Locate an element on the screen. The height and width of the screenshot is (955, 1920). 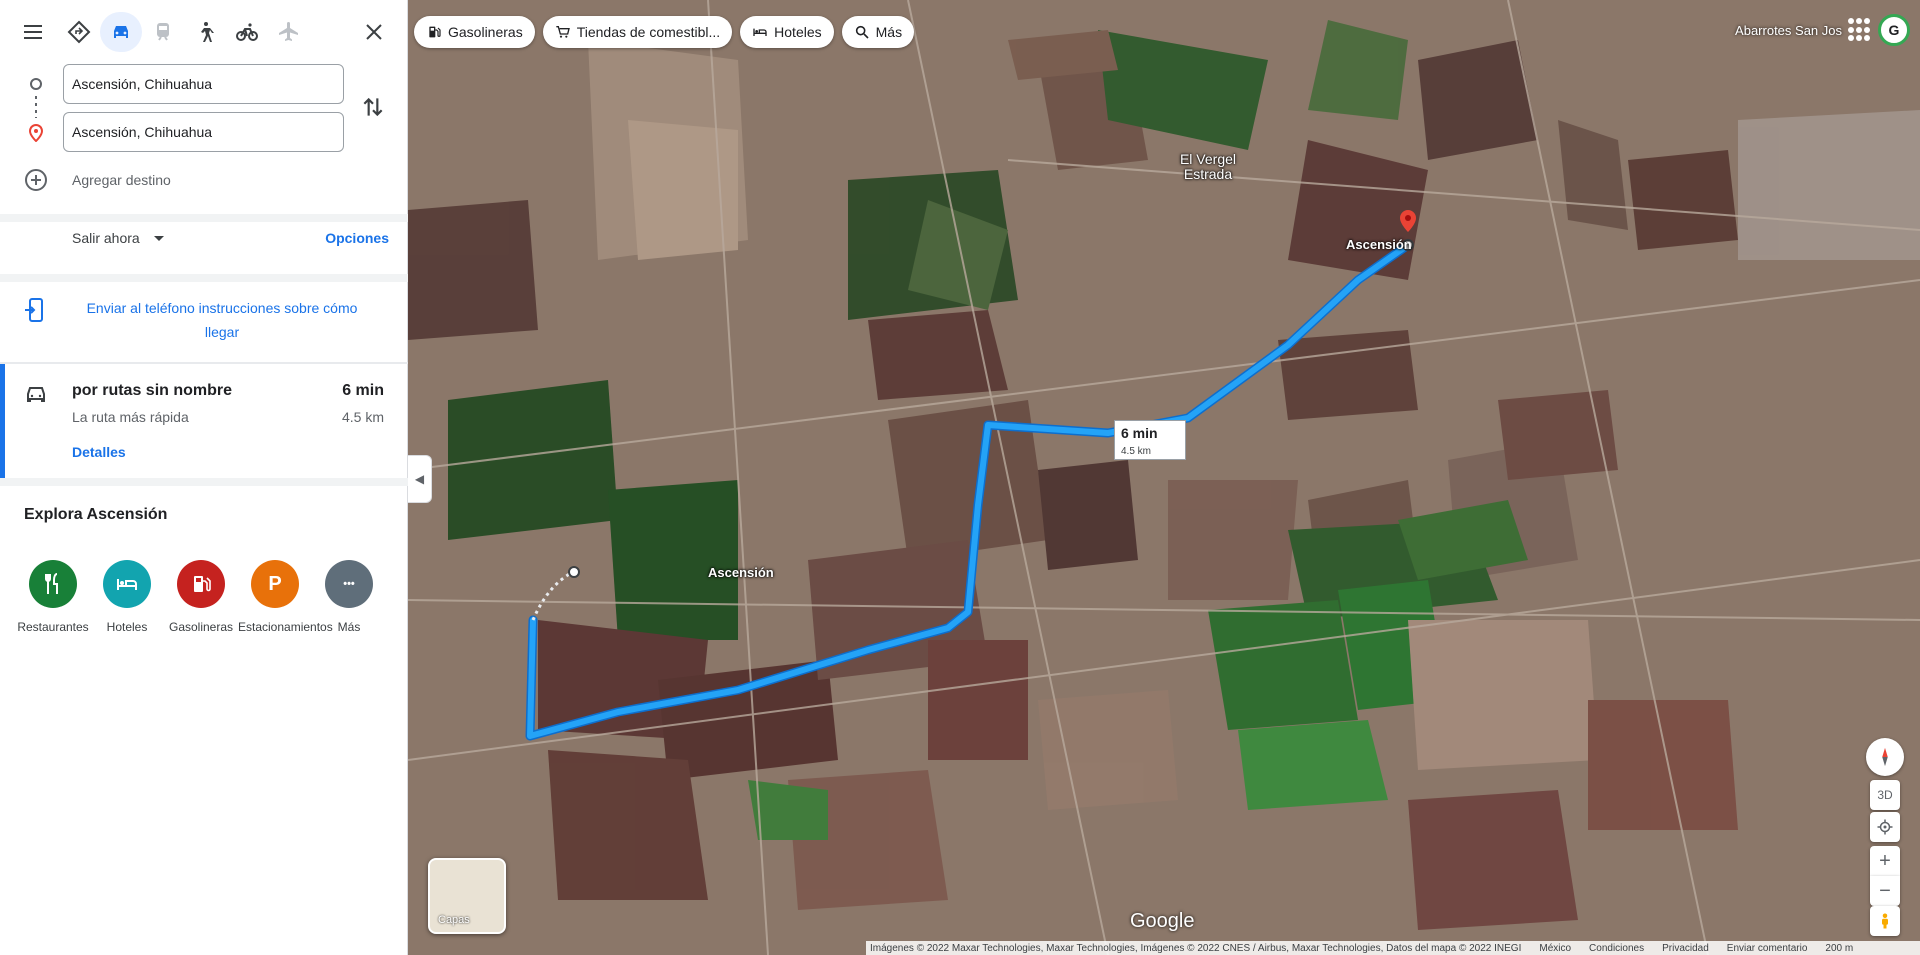
3d-toggle-button: 3D is located at coordinates (1885, 795).